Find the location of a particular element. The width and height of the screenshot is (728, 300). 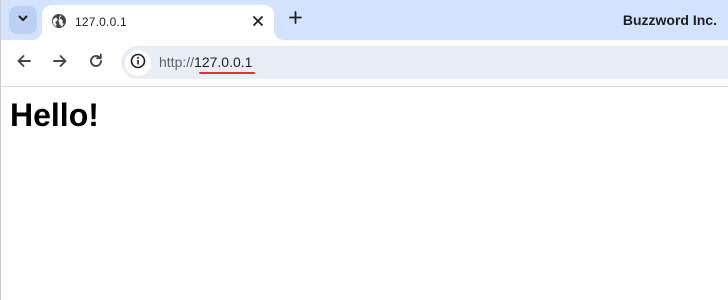

chevron-down-icon is located at coordinates (23, 20).